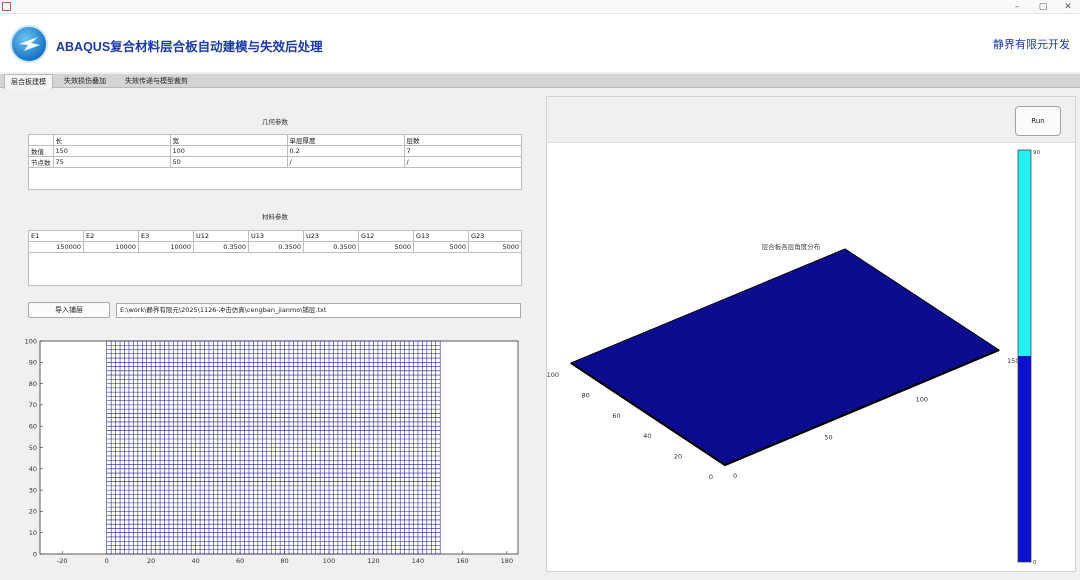 This screenshot has height=580, width=1080. Describe the element at coordinates (922, 399) in the screenshot. I see `x-axis-label: 100` at that location.